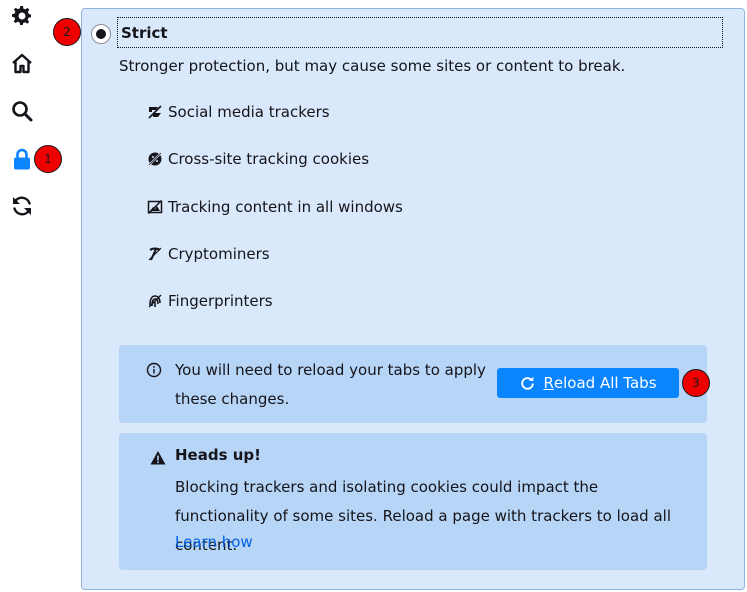 This screenshot has width=747, height=592. I want to click on feature-tracking-content: Tracking content in all windows, so click(274, 207).